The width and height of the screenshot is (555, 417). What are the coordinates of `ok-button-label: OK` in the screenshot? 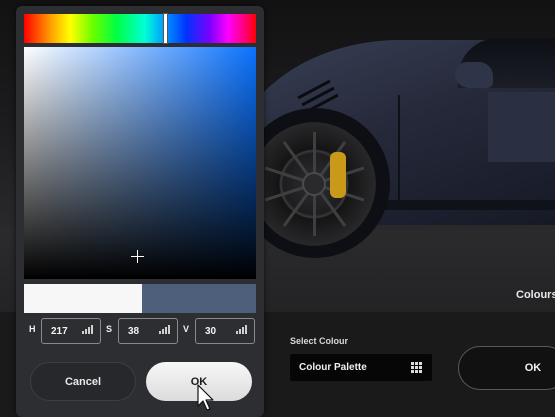 It's located at (533, 368).